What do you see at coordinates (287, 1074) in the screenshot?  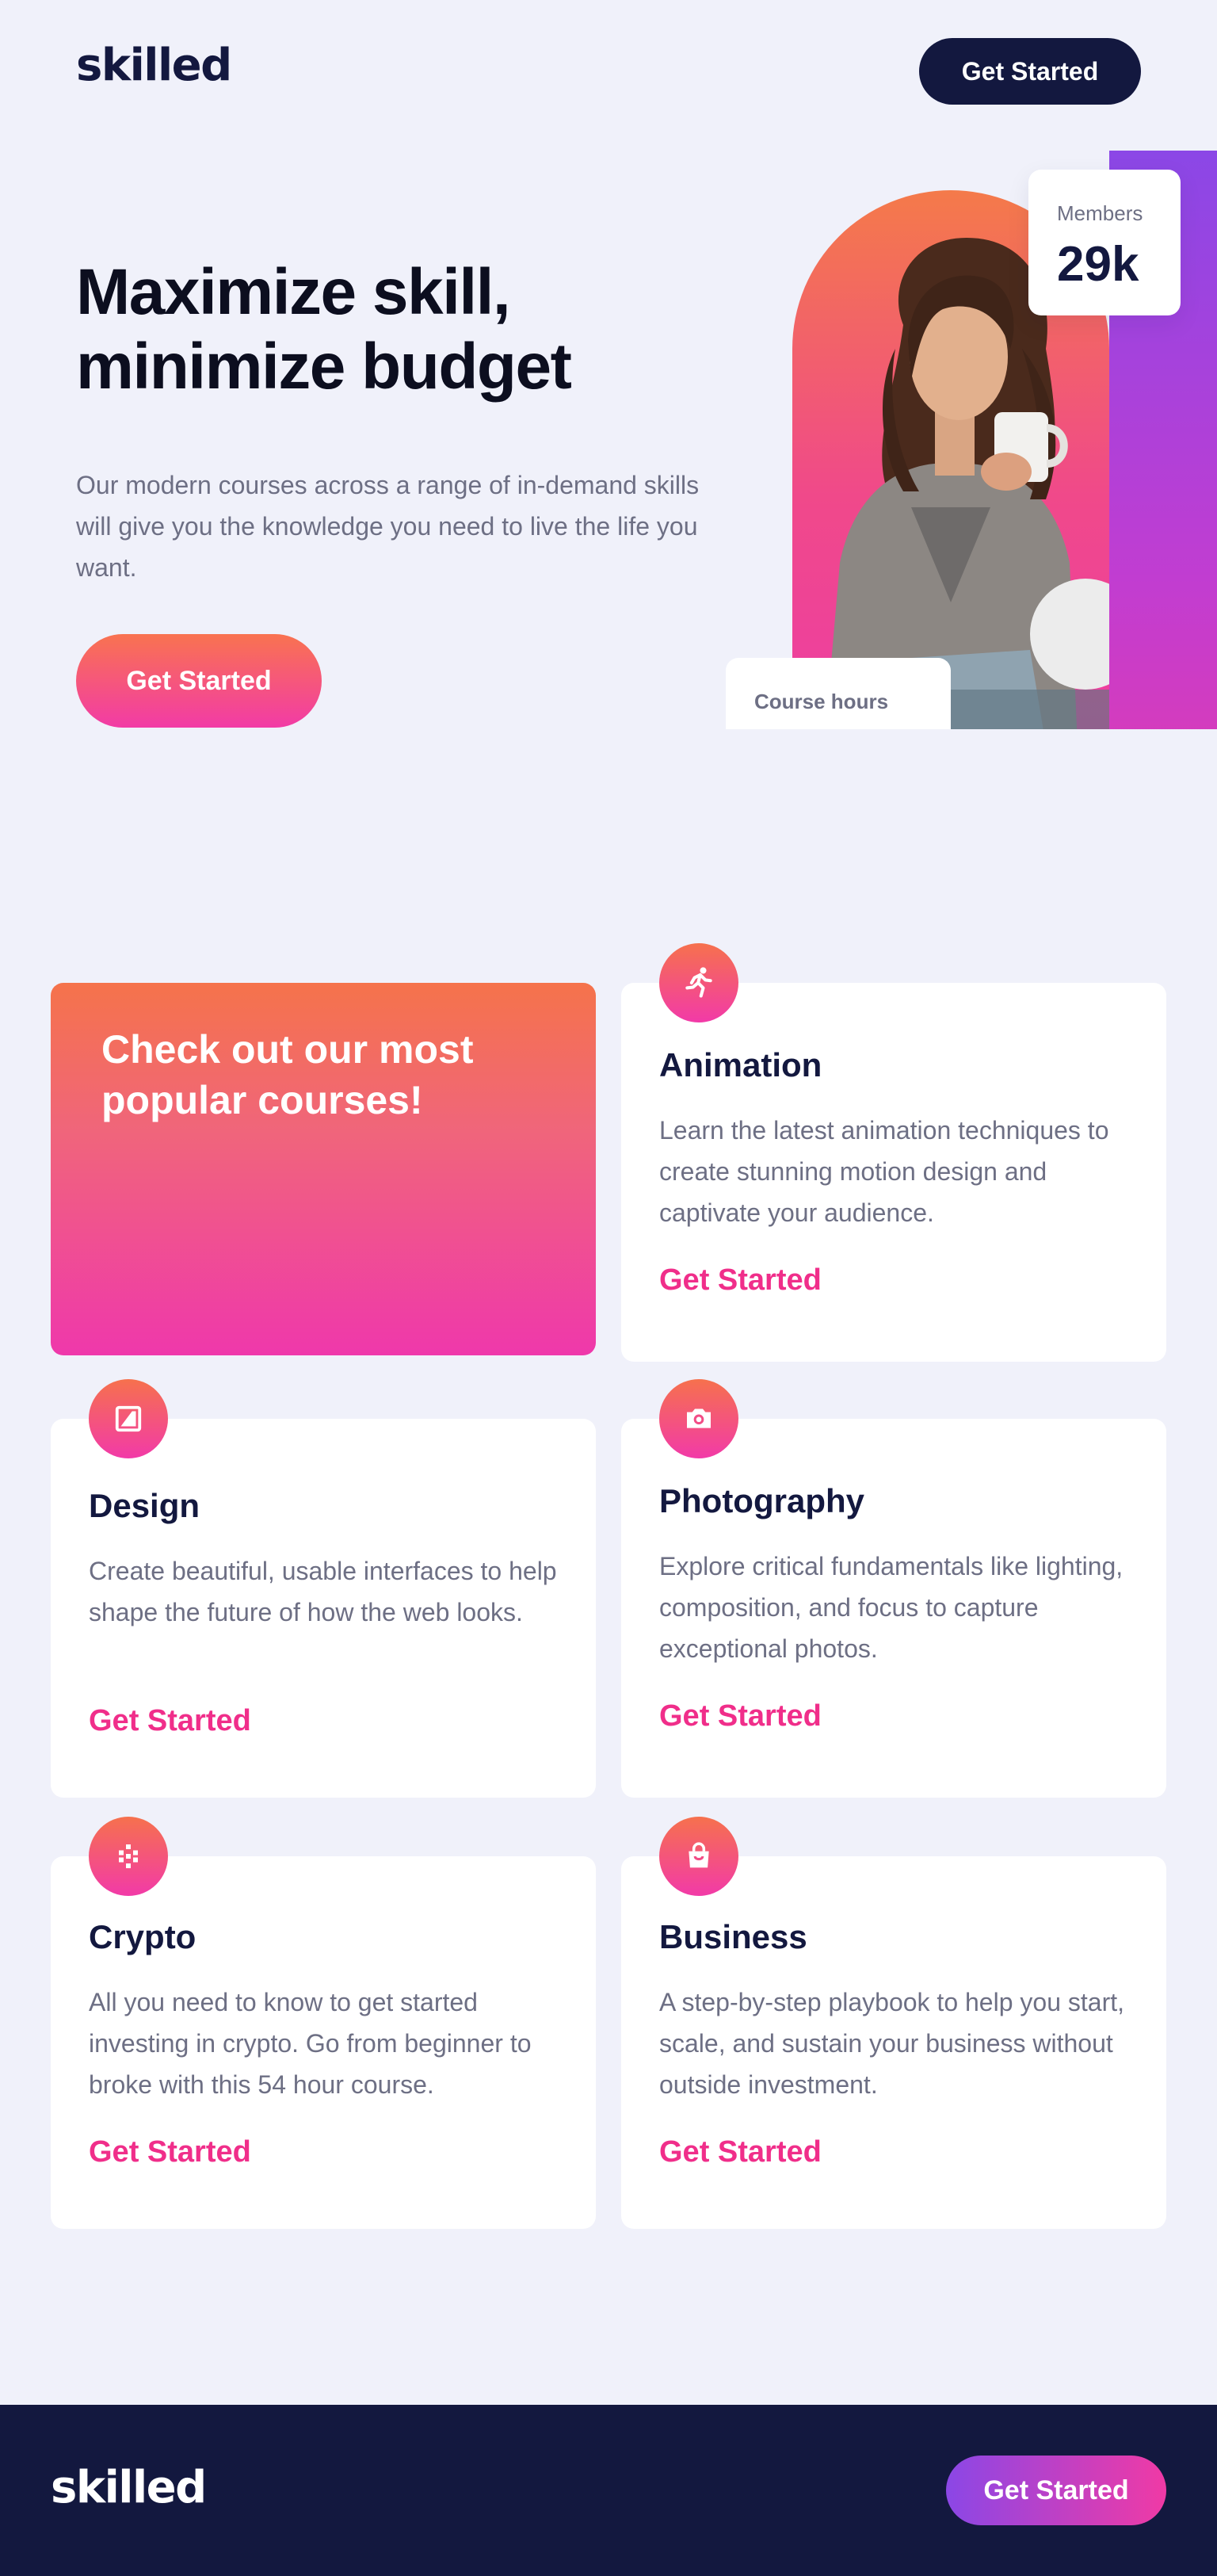 I see `promo-title: Check out our most popular courses!` at bounding box center [287, 1074].